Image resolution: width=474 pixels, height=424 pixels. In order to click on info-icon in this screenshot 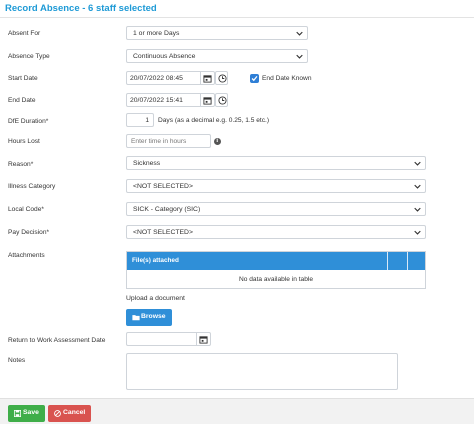, I will do `click(217, 141)`.